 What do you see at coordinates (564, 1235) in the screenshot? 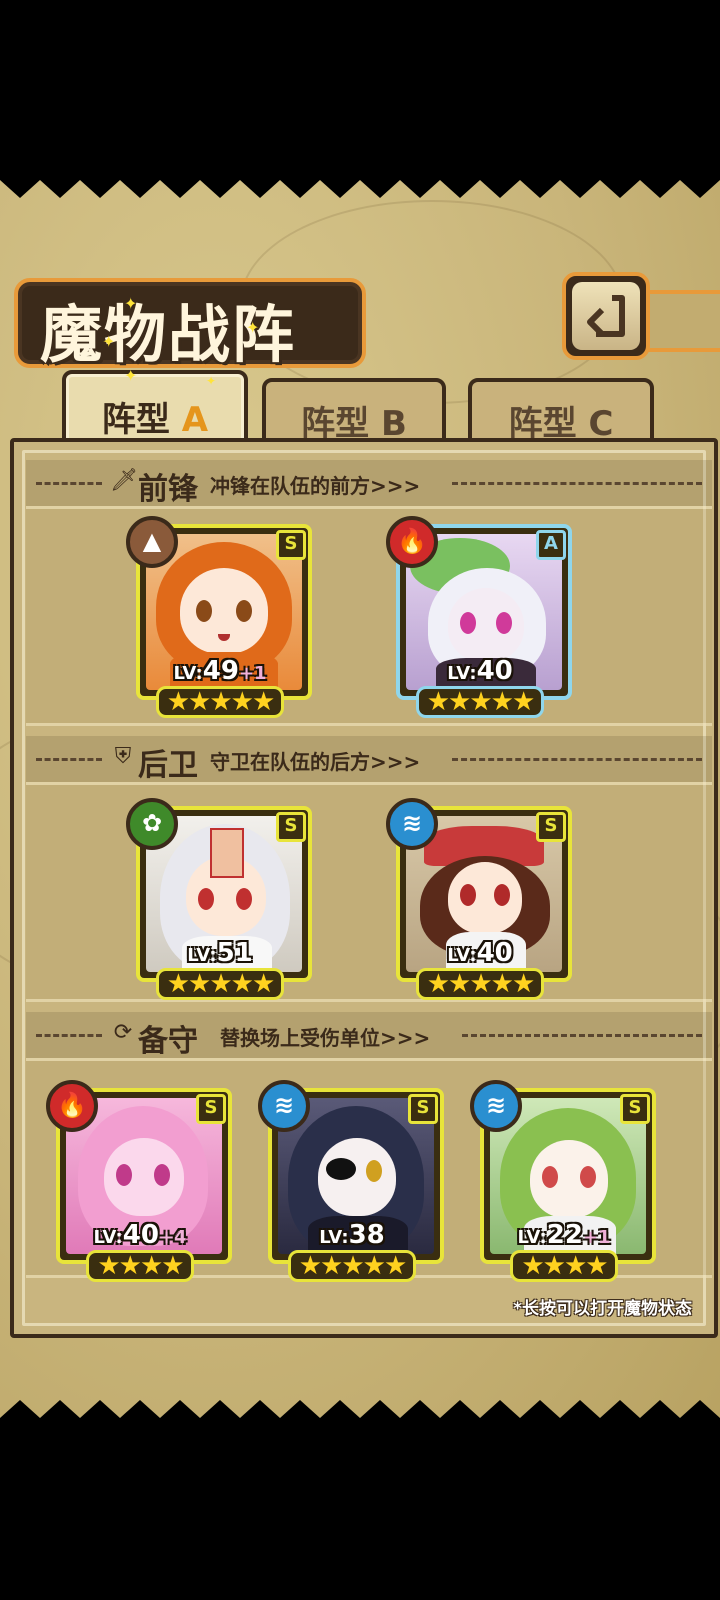
I see `level-label: LV:22+1` at bounding box center [564, 1235].